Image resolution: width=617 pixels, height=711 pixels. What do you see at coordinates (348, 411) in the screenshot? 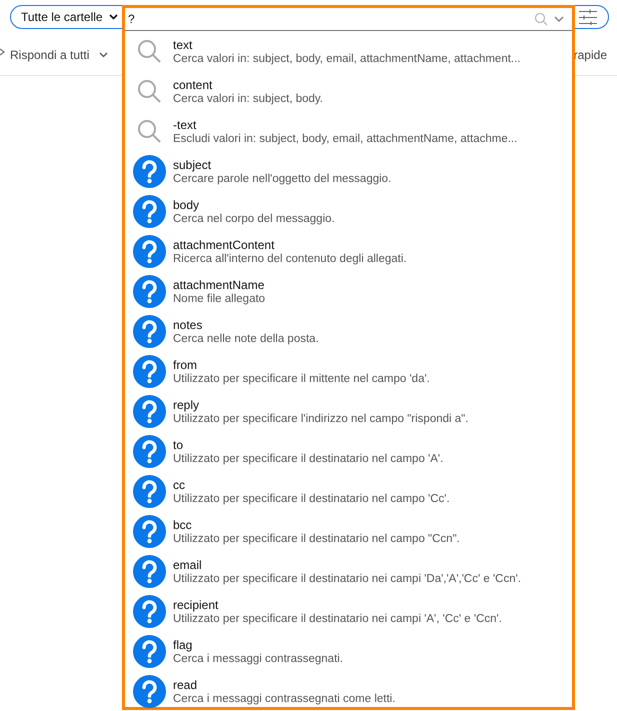
I see `suggestion-item: reply Utilizzato per specificare l'indirizzo nel campo "rispondi a".` at bounding box center [348, 411].